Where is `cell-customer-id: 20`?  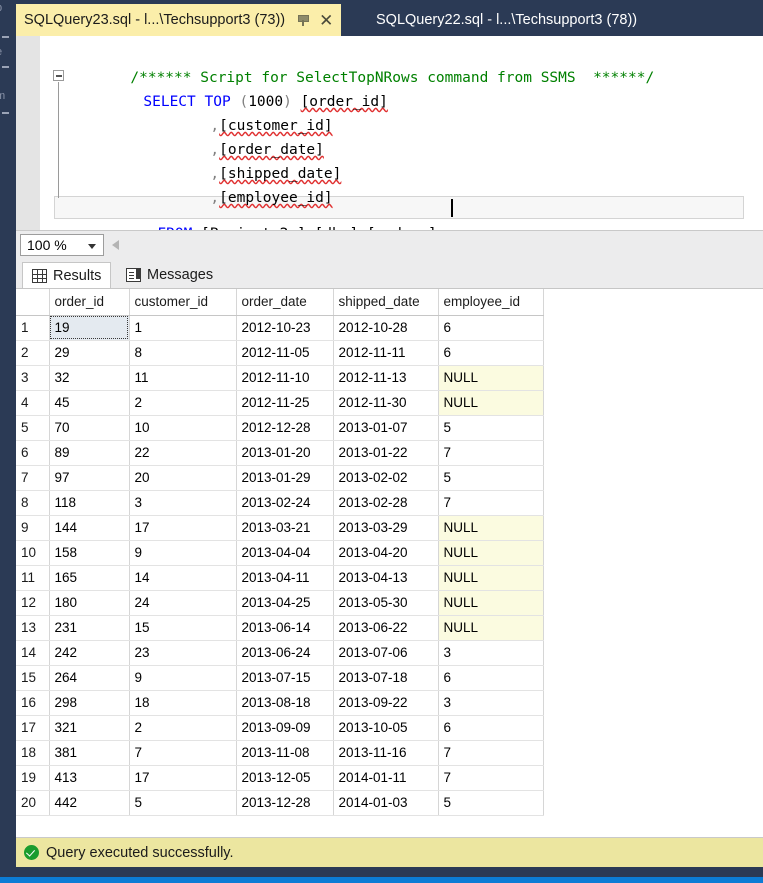 cell-customer-id: 20 is located at coordinates (183, 478).